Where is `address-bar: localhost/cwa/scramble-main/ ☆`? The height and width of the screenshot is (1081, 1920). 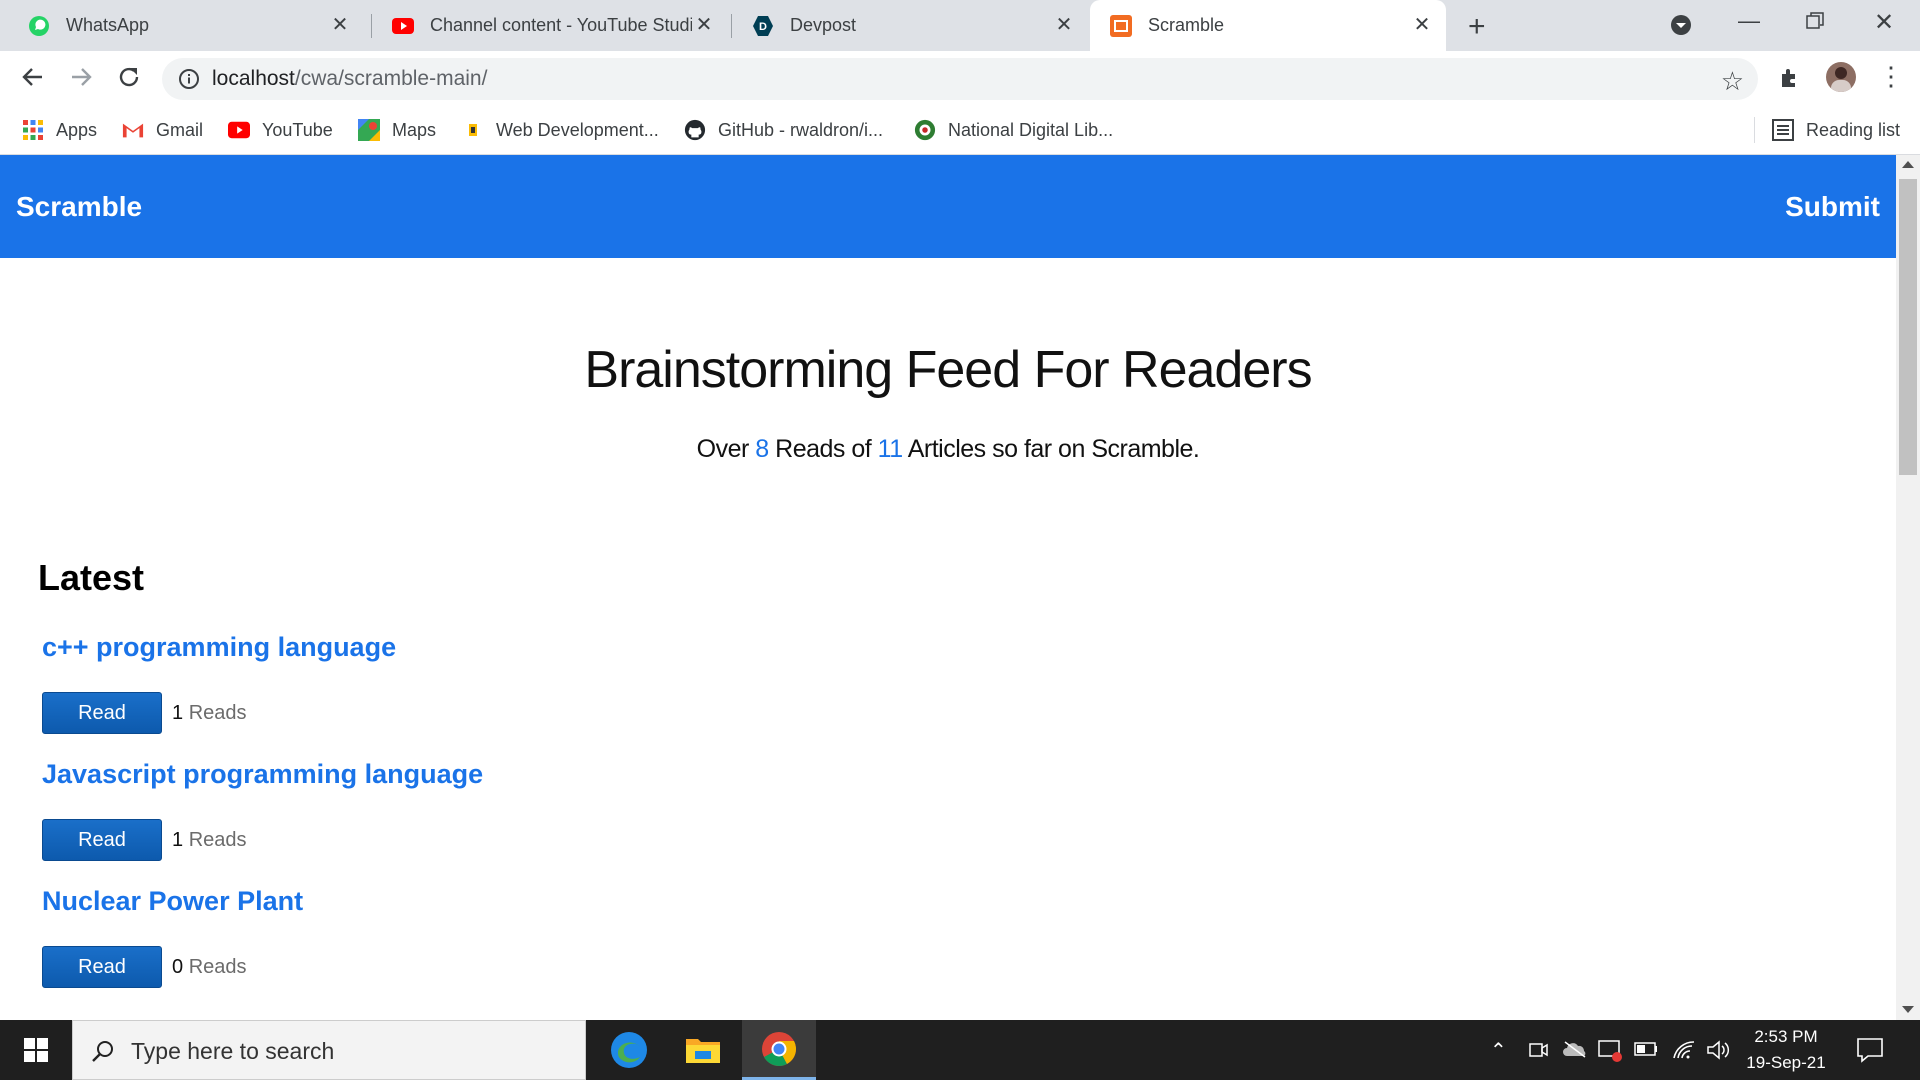
address-bar: localhost/cwa/scramble-main/ ☆ is located at coordinates (960, 79).